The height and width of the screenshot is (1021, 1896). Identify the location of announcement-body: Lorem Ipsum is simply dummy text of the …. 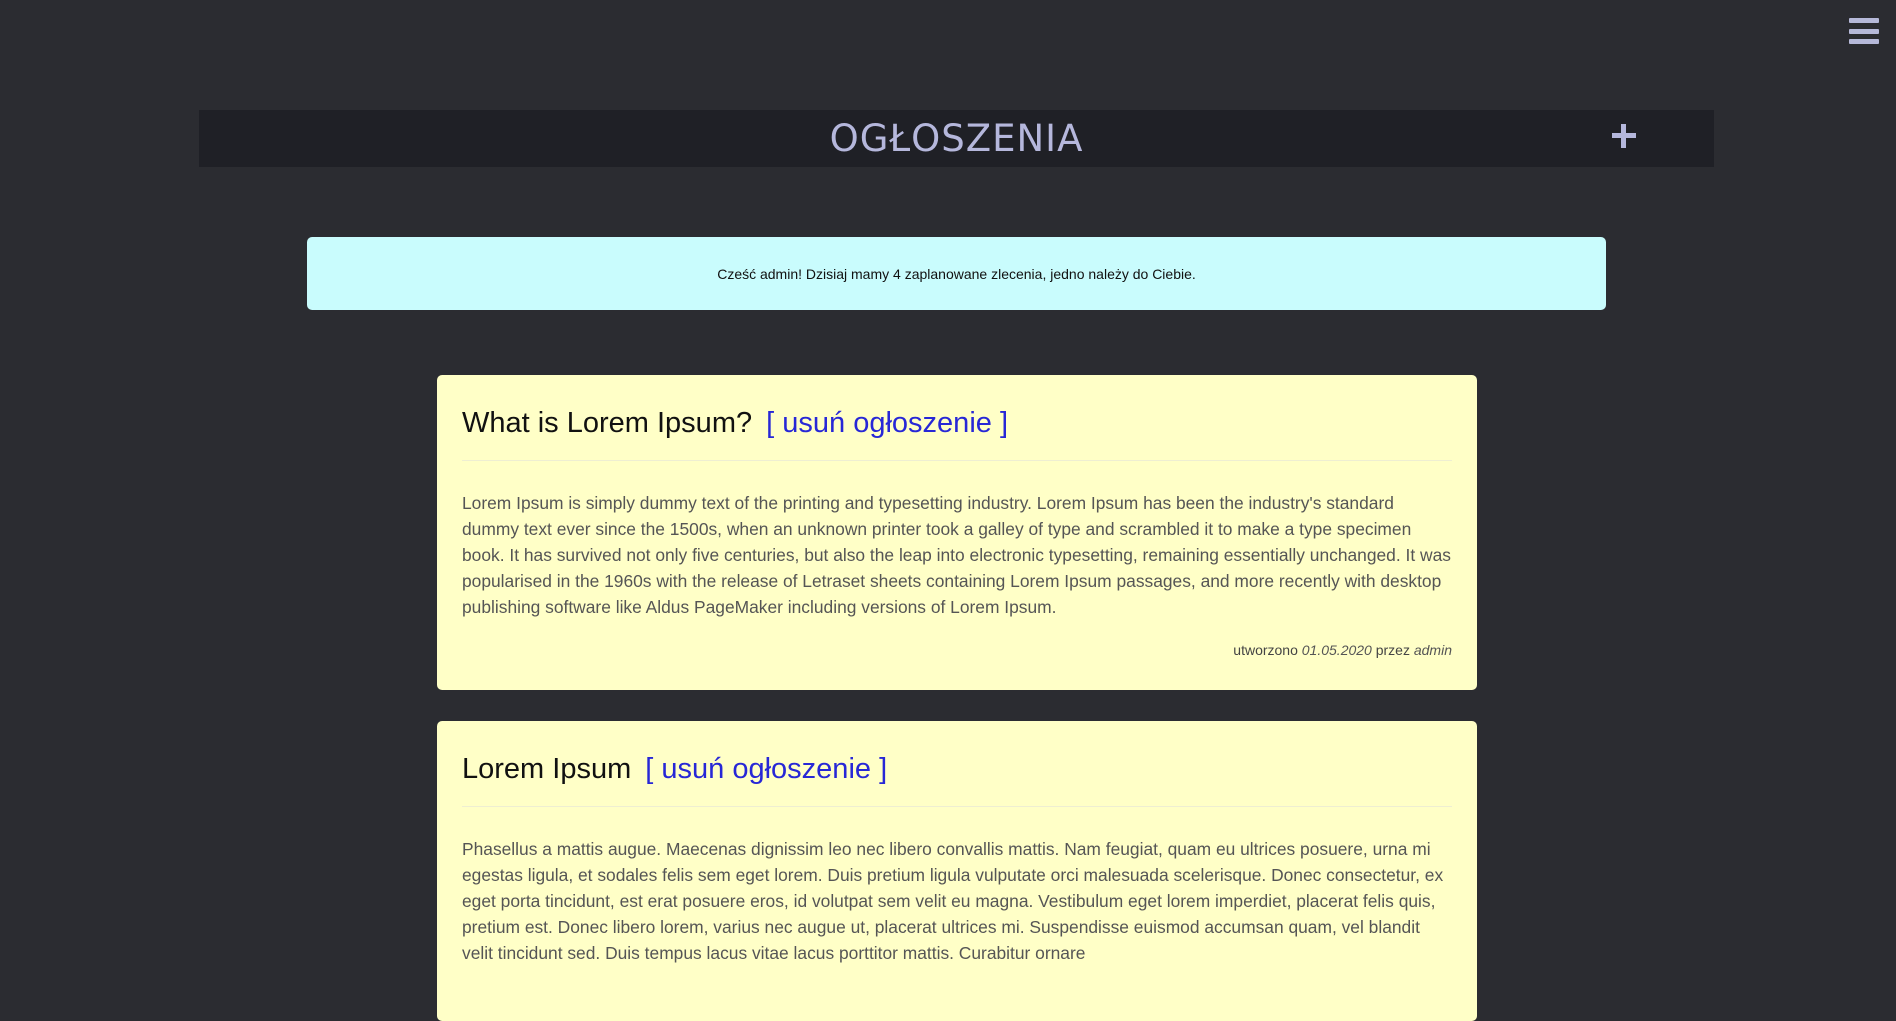
(956, 555).